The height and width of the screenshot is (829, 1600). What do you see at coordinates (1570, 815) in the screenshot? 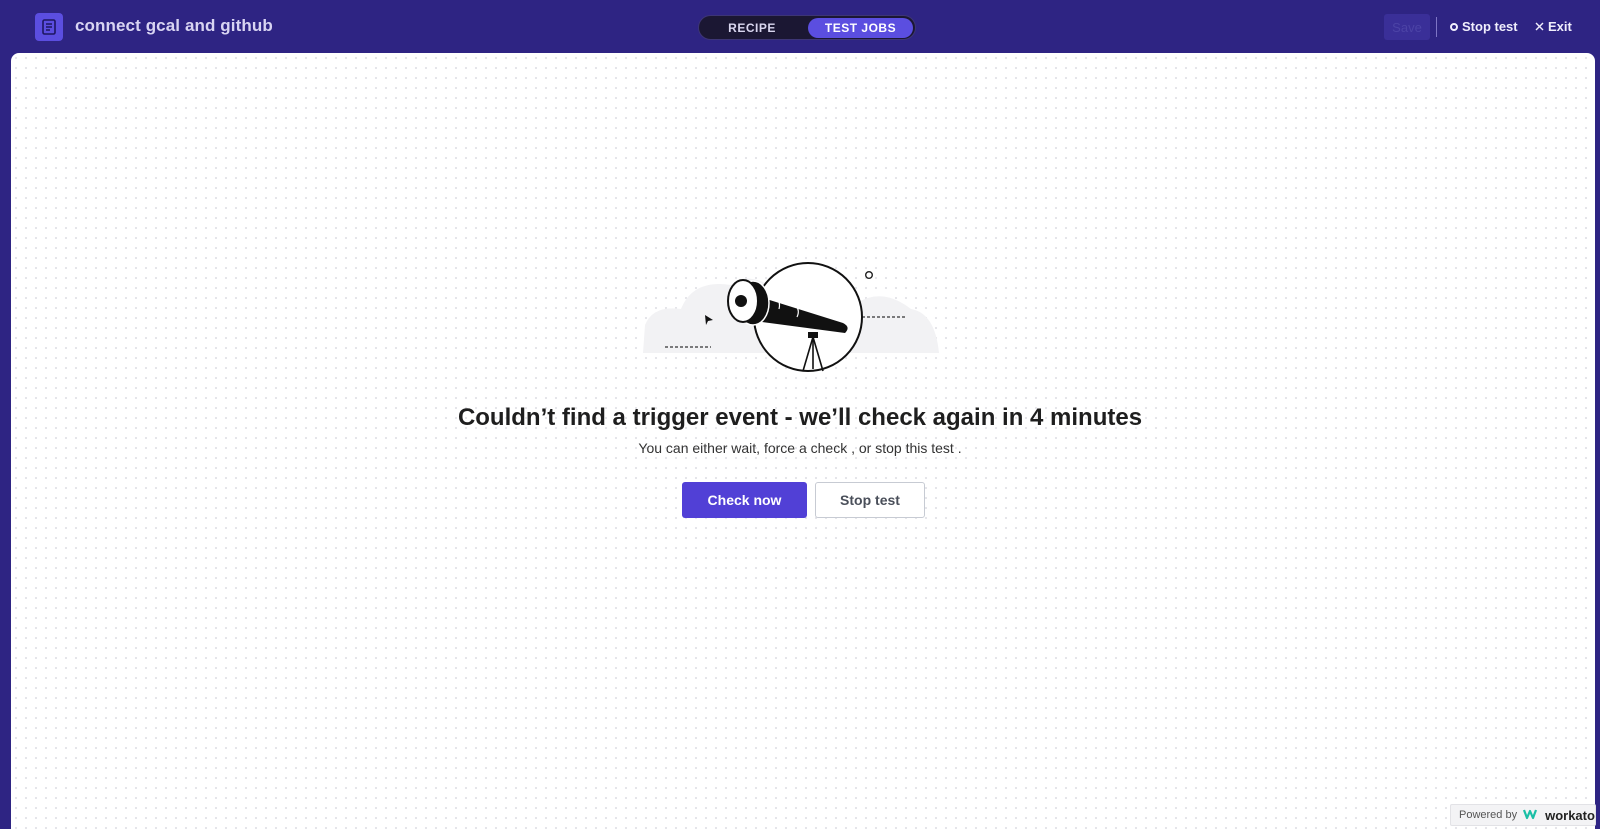
I see `brand-name: workato` at bounding box center [1570, 815].